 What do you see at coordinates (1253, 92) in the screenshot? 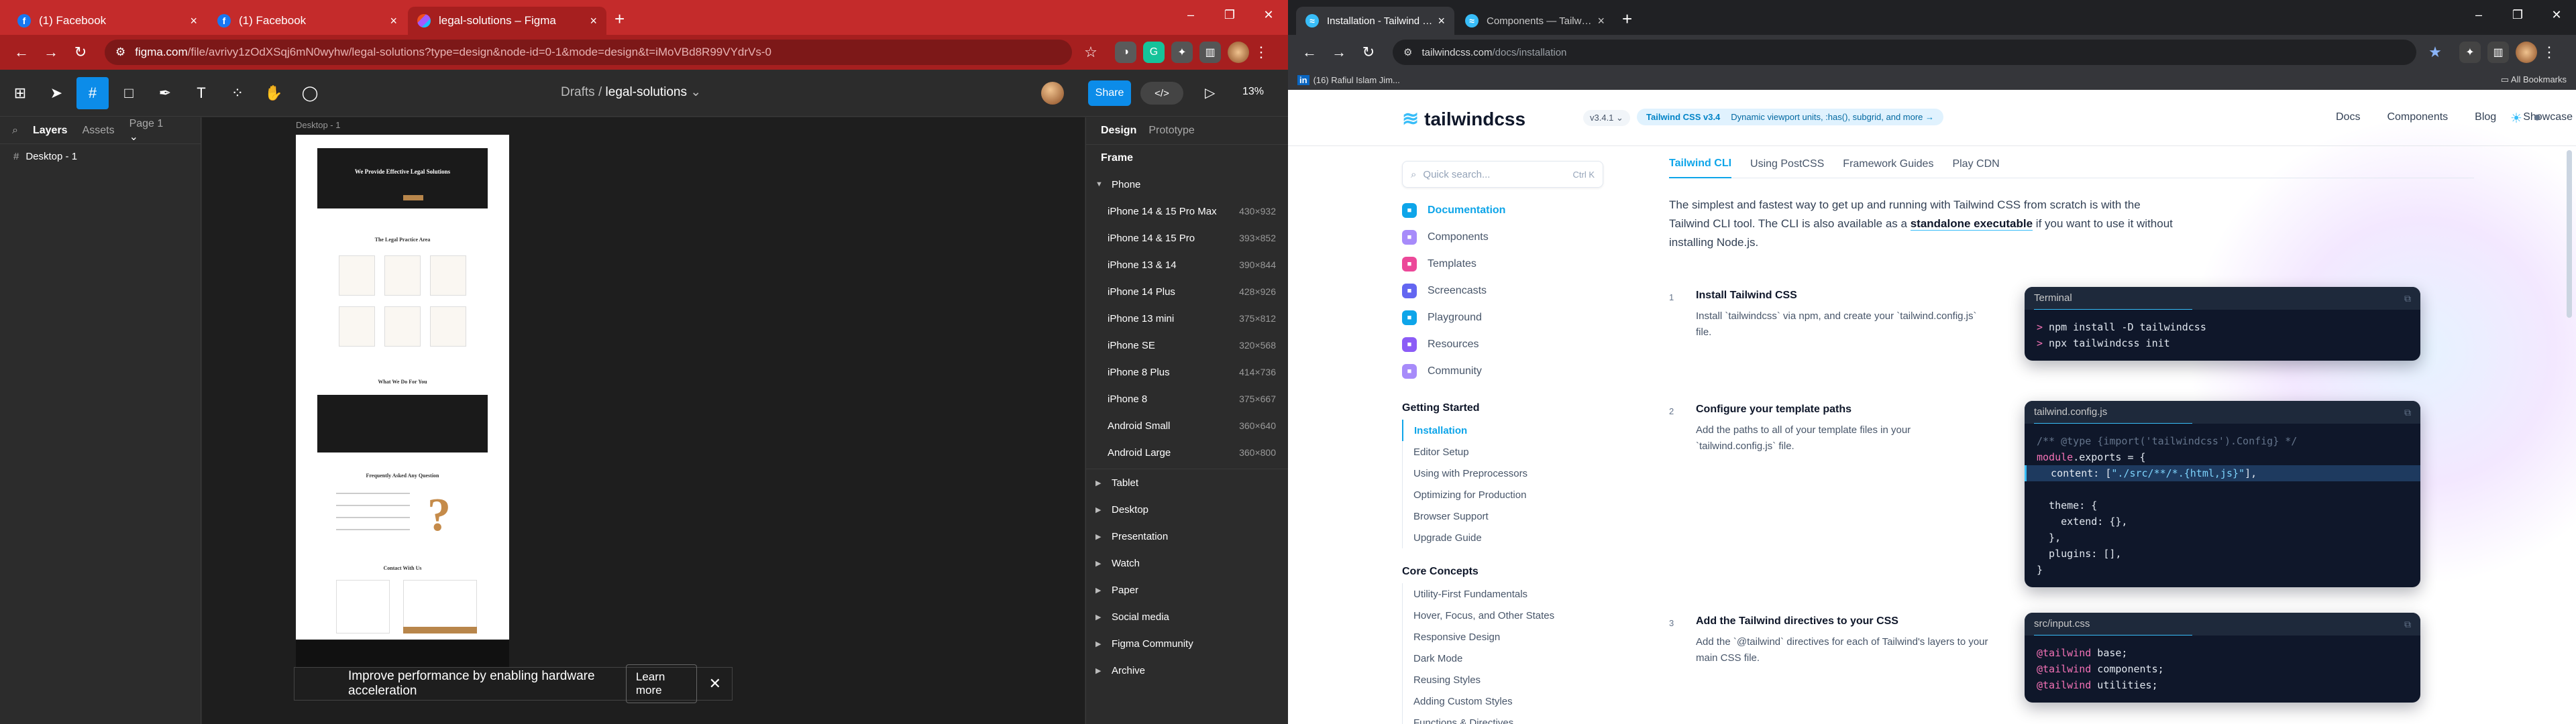
I see `zoom-level: 13%` at bounding box center [1253, 92].